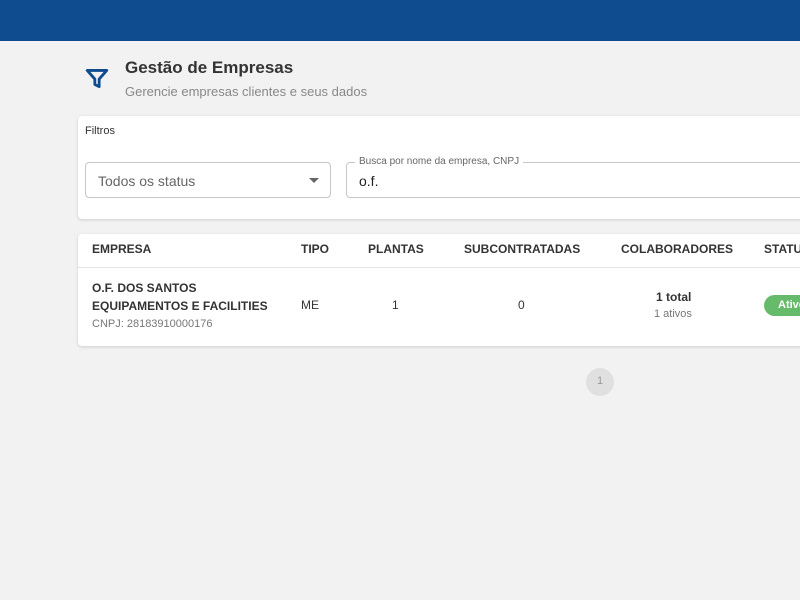  I want to click on company-name-line1: O.F. DOS SANTOS, so click(144, 288).